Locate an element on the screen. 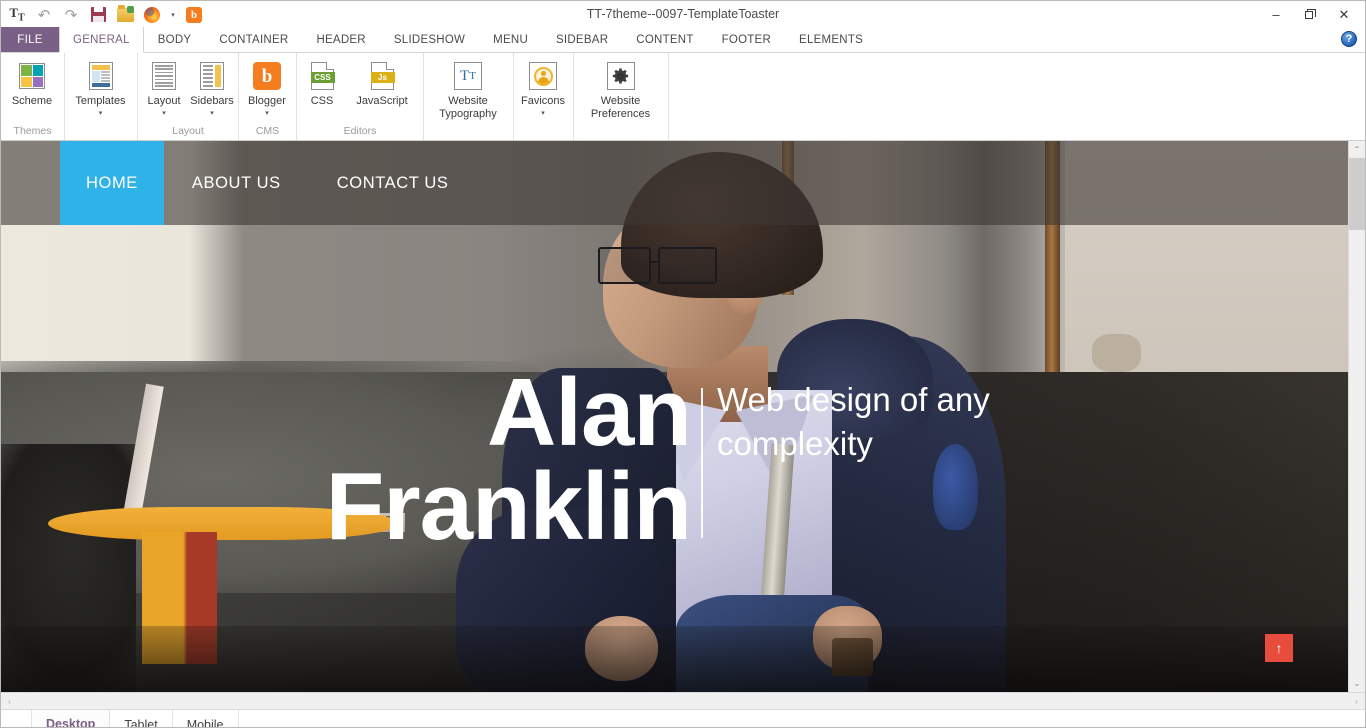 Image resolution: width=1366 pixels, height=728 pixels. tab-menu: MENU is located at coordinates (510, 39).